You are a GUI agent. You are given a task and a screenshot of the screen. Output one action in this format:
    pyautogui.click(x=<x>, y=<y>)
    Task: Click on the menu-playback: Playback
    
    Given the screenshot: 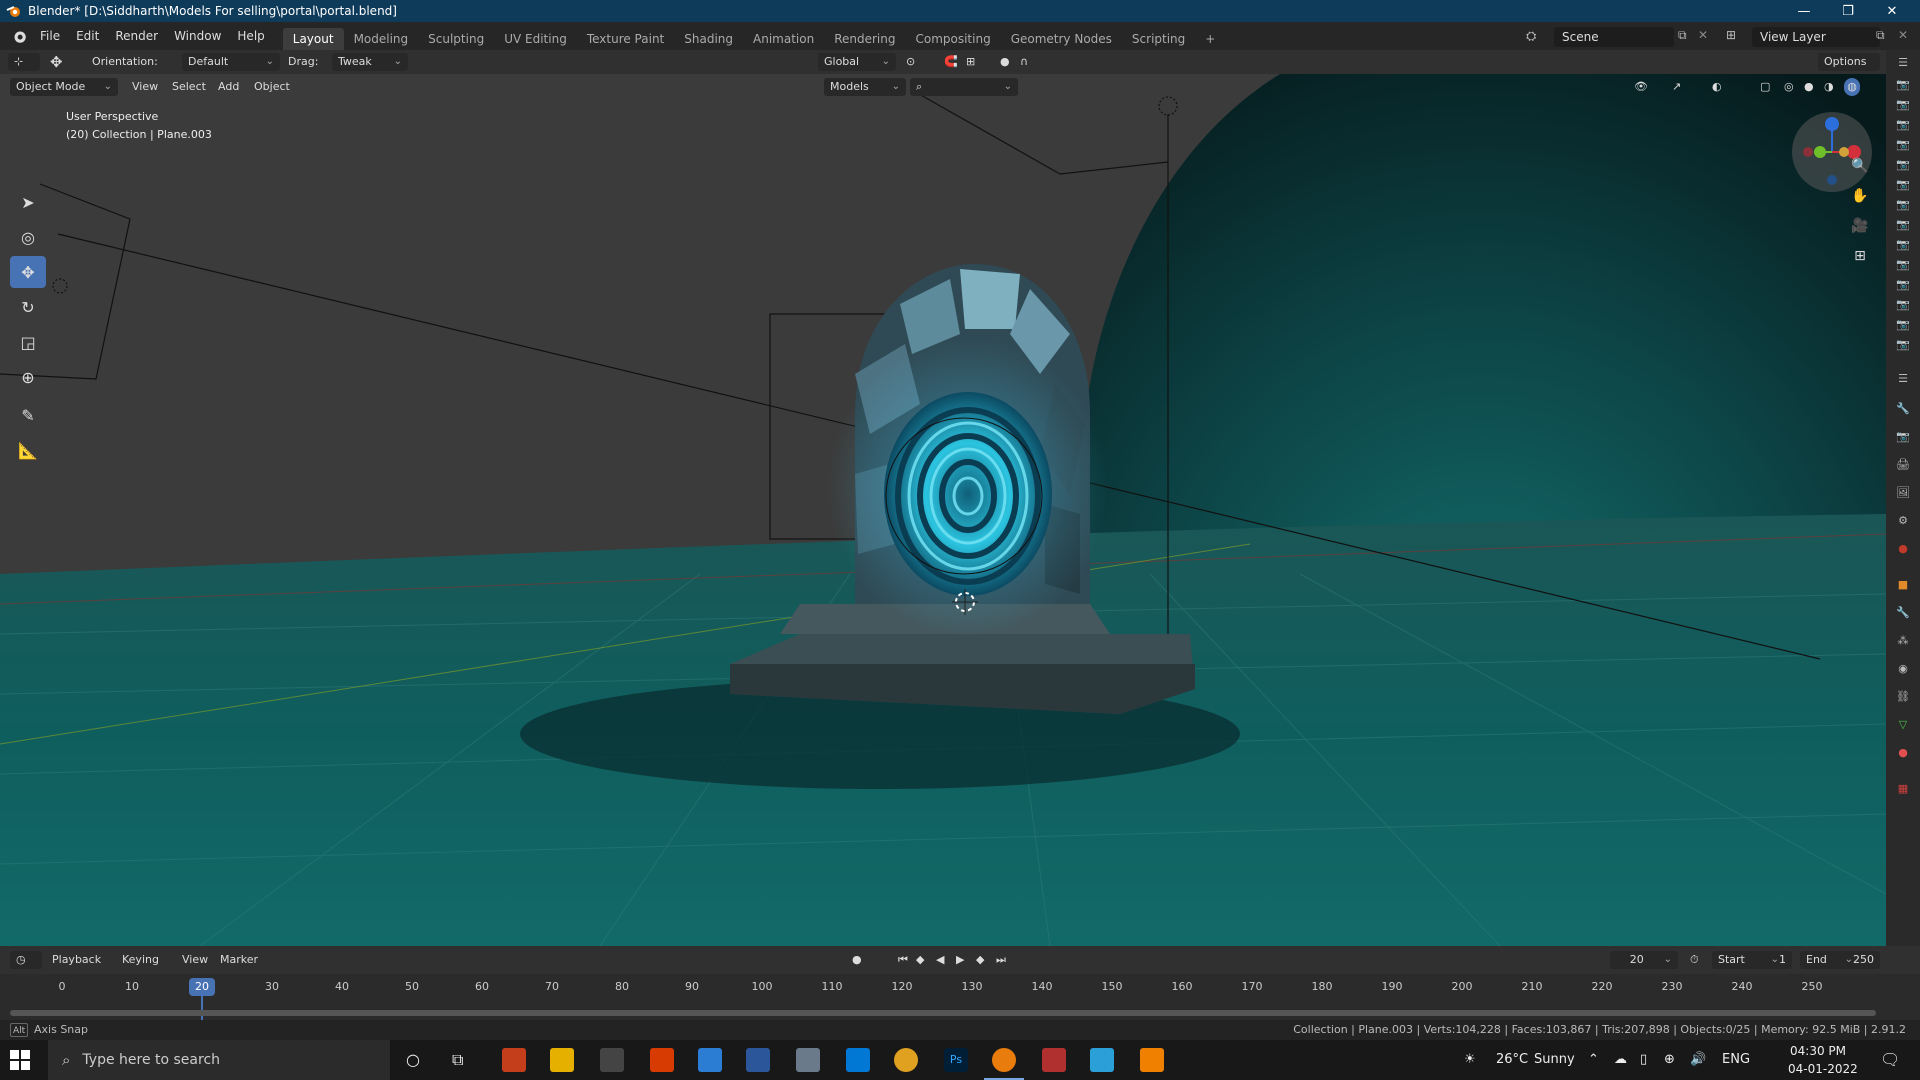 What is the action you would take?
    pyautogui.click(x=76, y=960)
    